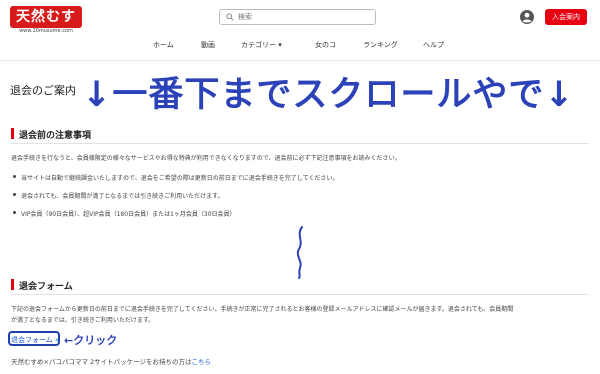  What do you see at coordinates (46, 31) in the screenshot?
I see `site-logo-url: www.10musume.com` at bounding box center [46, 31].